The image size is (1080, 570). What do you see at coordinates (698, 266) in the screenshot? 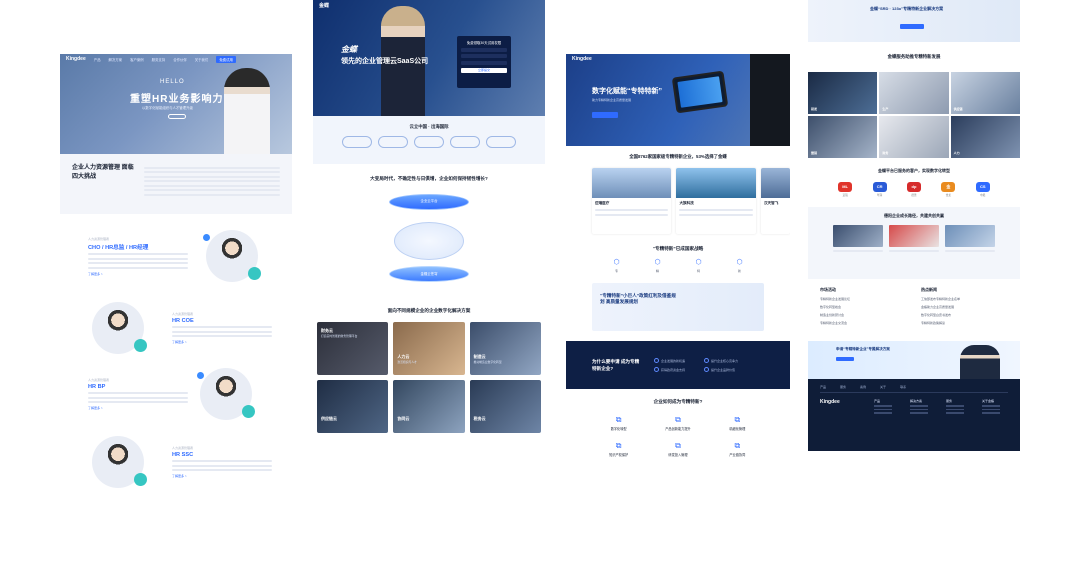
I see `icon-te: ⬡ 特` at bounding box center [698, 266].